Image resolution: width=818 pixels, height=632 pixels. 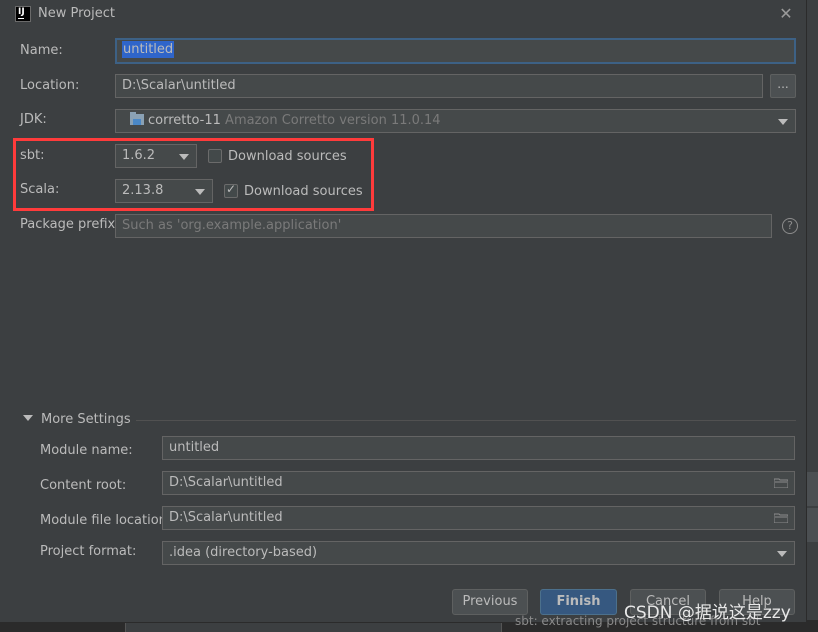 I want to click on previous-button: Previous, so click(x=490, y=602).